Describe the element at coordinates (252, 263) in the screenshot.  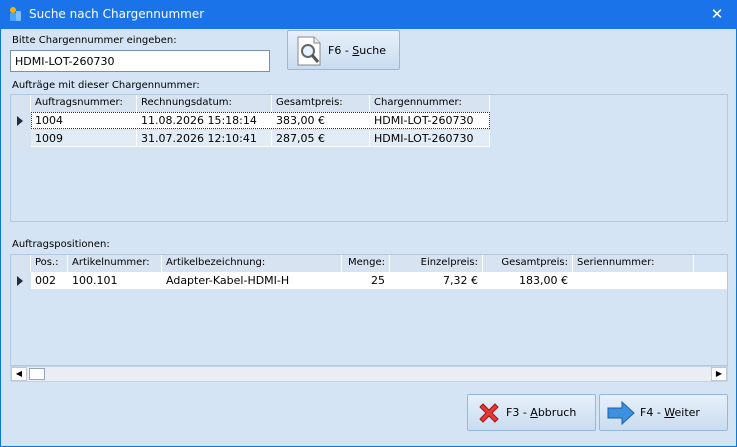
I see `positions-col-article-description: Artikelbezeichnung:` at that location.